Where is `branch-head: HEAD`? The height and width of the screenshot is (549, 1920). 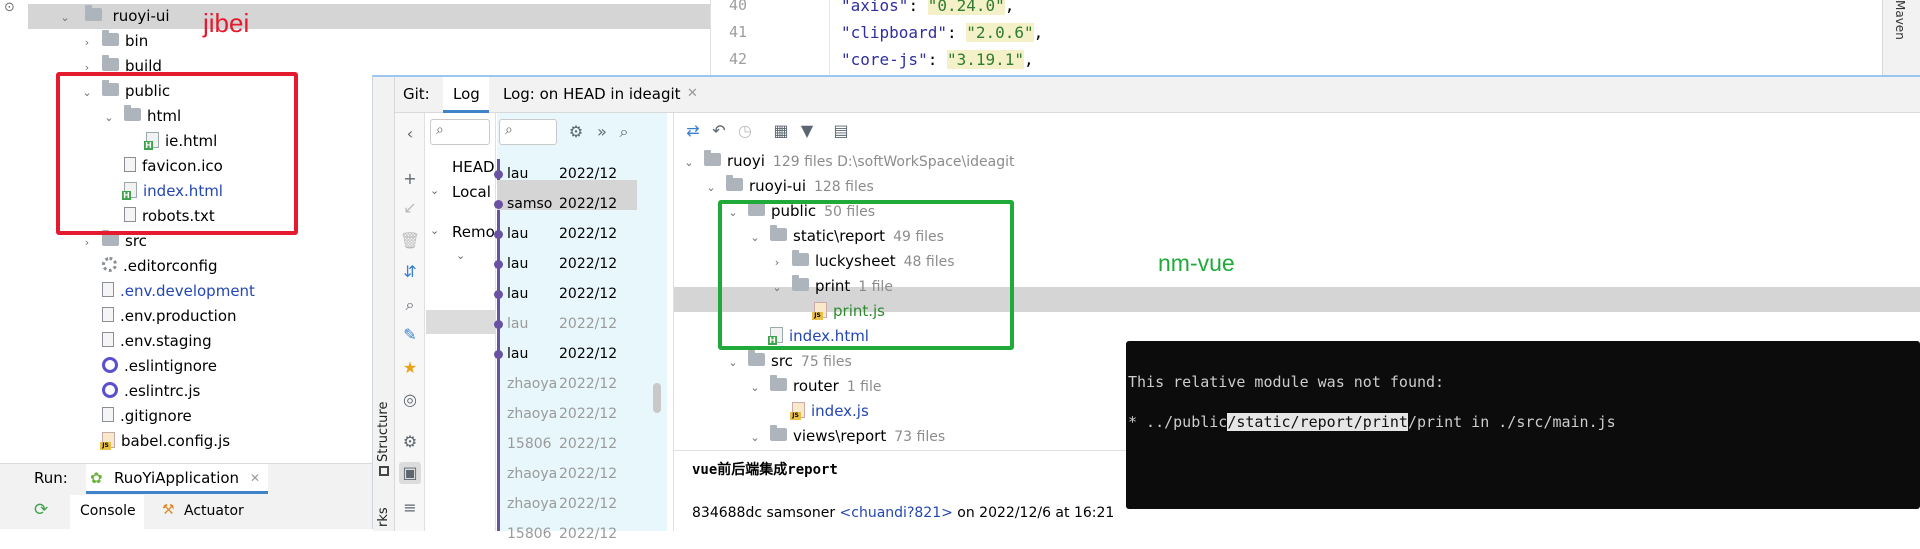
branch-head: HEAD is located at coordinates (473, 167).